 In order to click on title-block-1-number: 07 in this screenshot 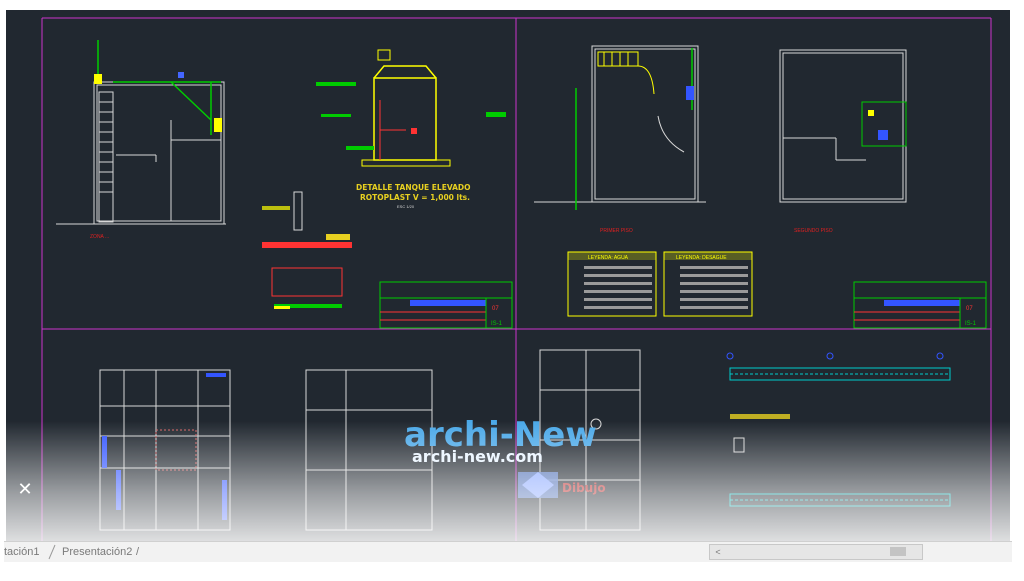, I will do `click(495, 309)`.